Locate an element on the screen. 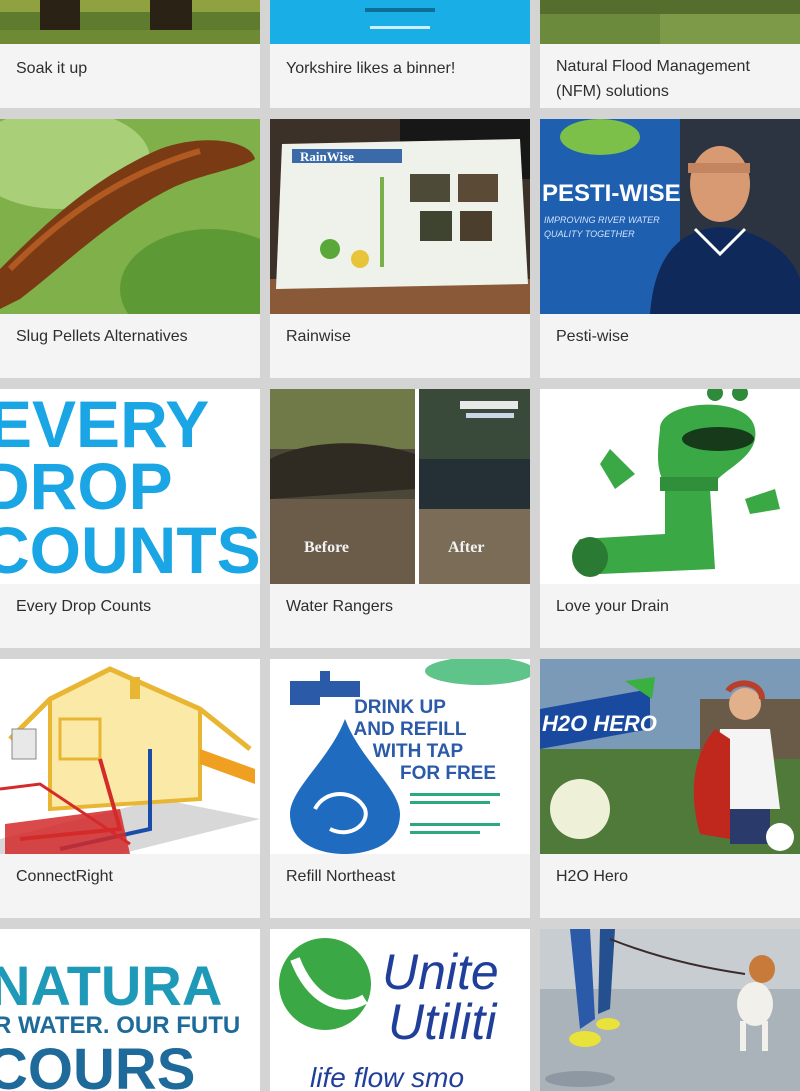 This screenshot has width=800, height=1091. before-after-stream-image: Before After is located at coordinates (400, 486).